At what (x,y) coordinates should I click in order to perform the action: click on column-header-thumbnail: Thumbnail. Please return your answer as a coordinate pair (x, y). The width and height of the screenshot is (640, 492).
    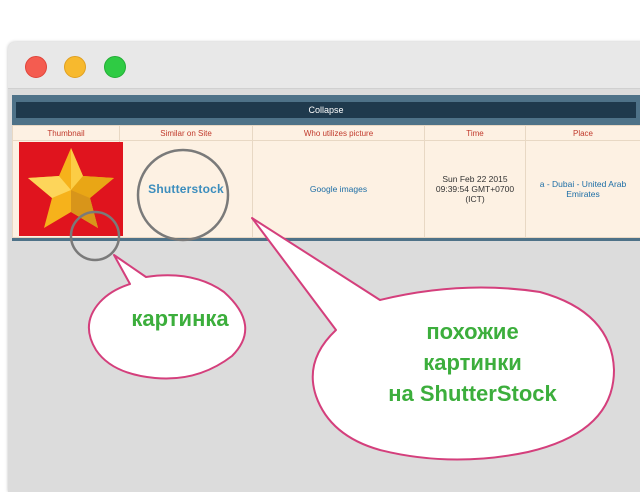
    Looking at the image, I should click on (66, 133).